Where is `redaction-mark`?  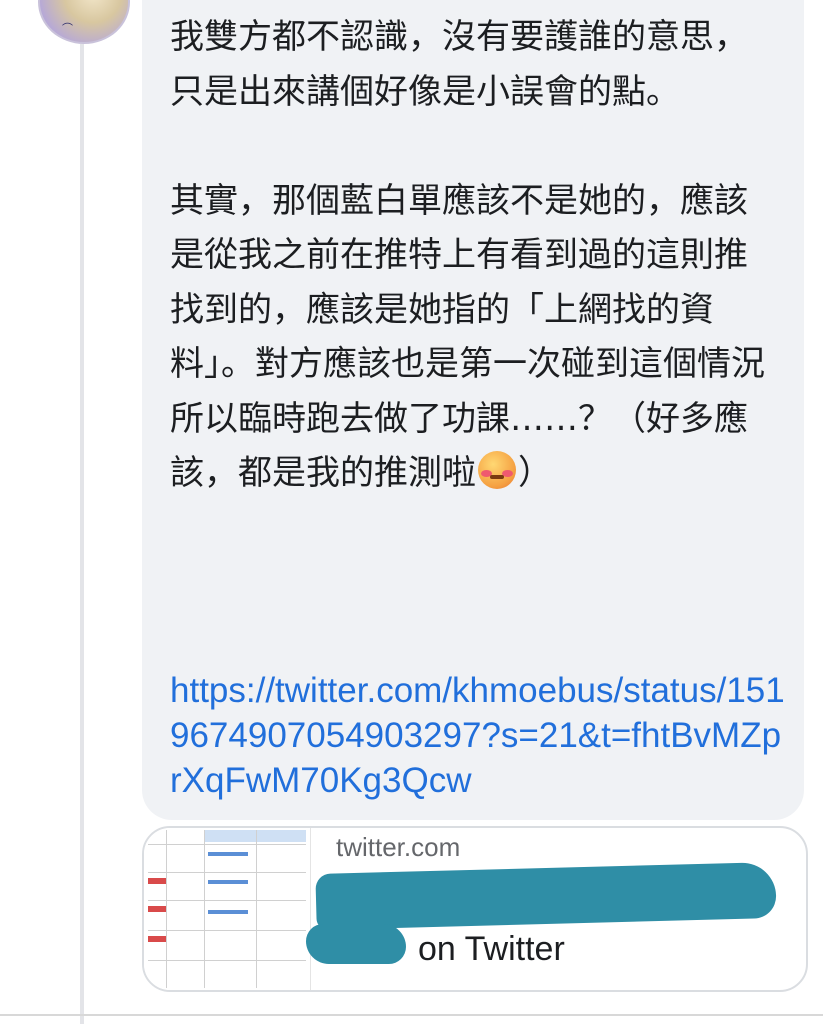 redaction-mark is located at coordinates (546, 896).